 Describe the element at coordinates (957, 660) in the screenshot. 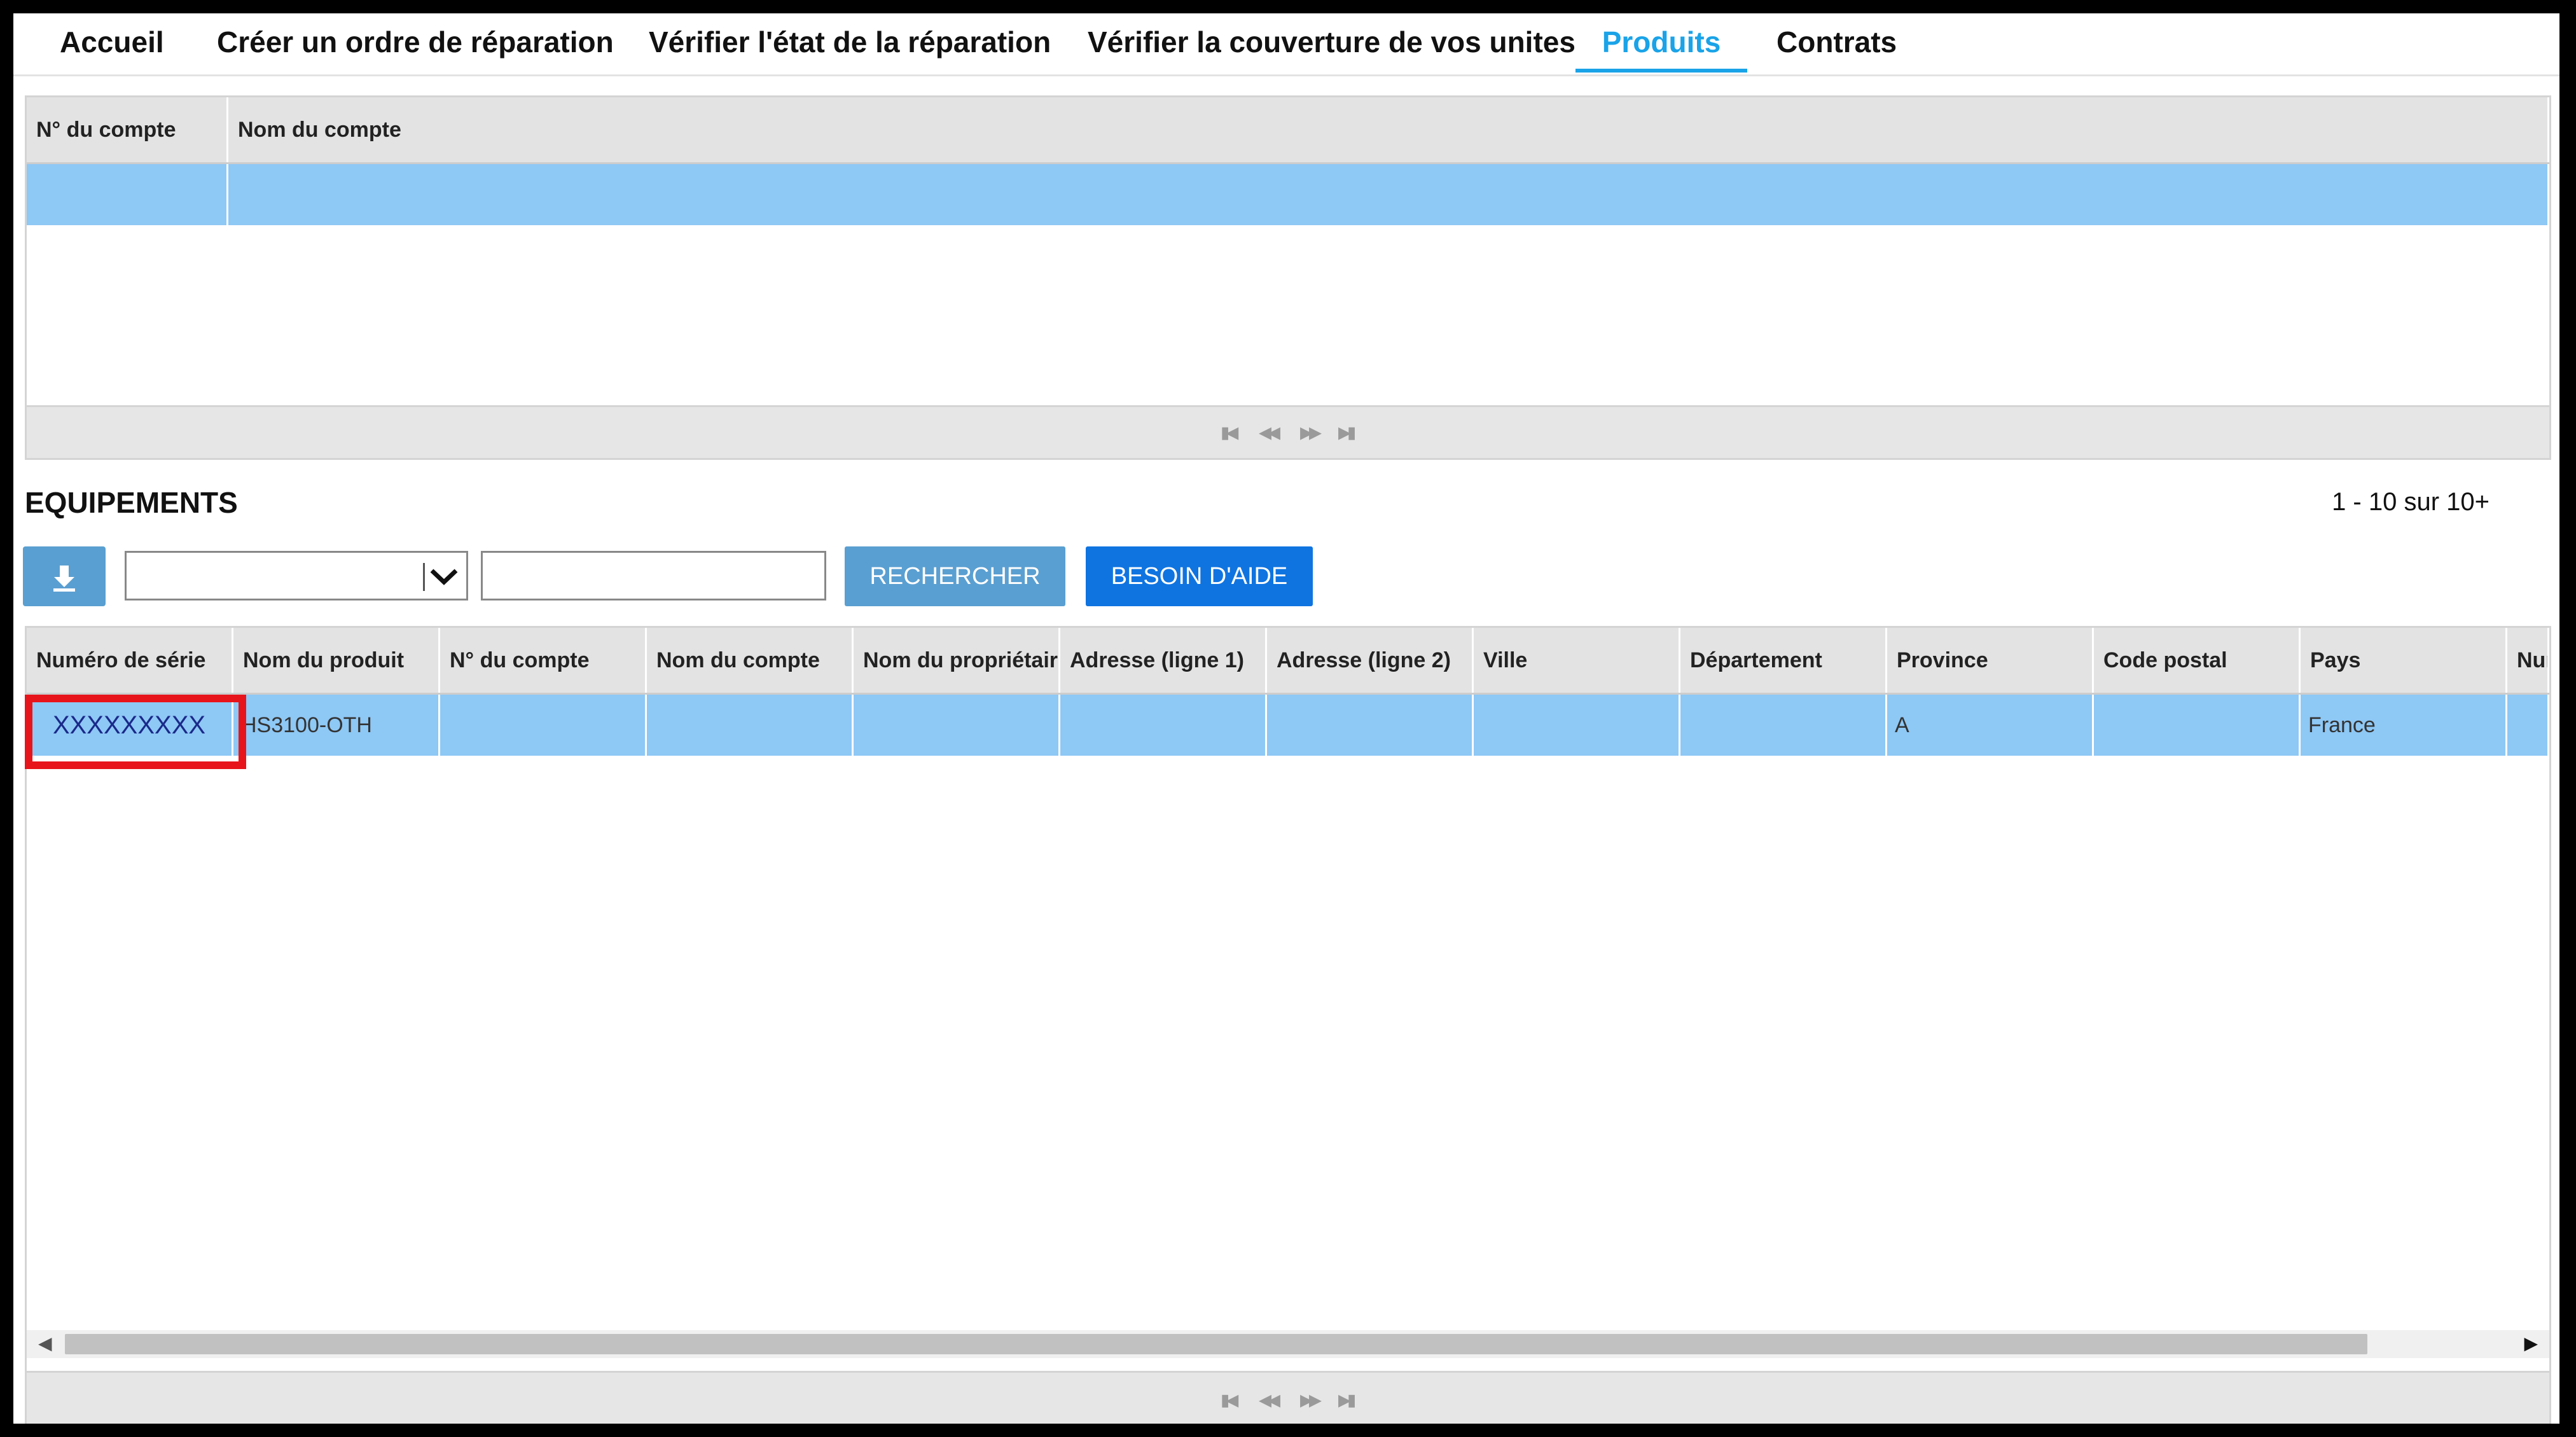

I see `col-header-nom-proprietaire: Nom du propriétaire` at that location.